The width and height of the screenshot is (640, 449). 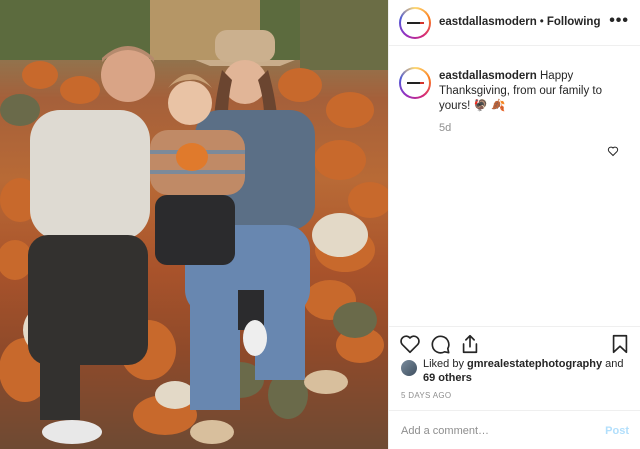 I want to click on post-header: eastdallasmodern • Following •••, so click(x=514, y=23).